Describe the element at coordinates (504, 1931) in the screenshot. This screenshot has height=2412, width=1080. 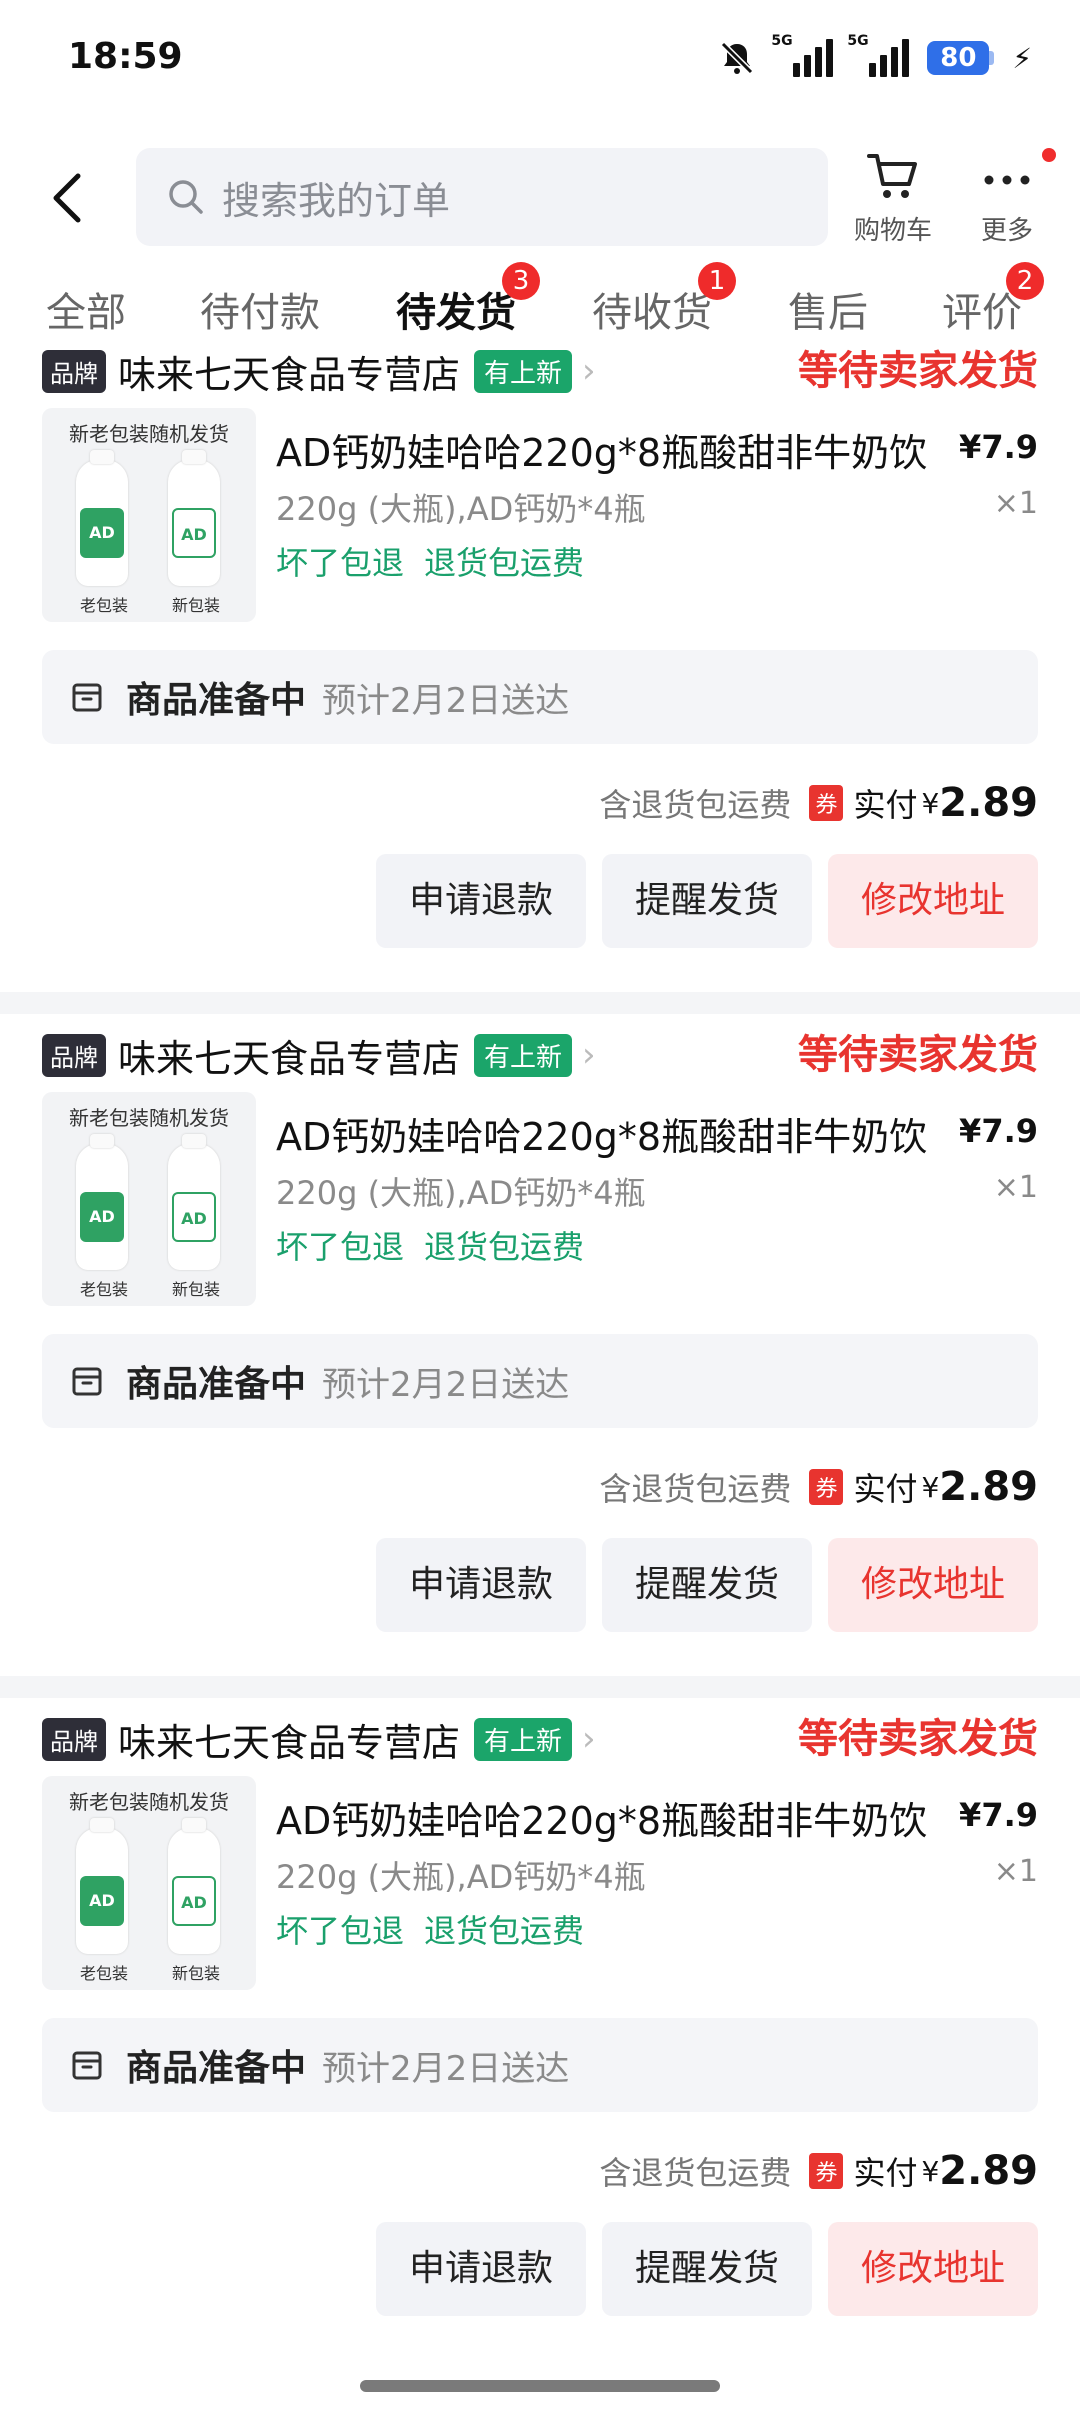
I see `service-tag: 退货包运费` at that location.